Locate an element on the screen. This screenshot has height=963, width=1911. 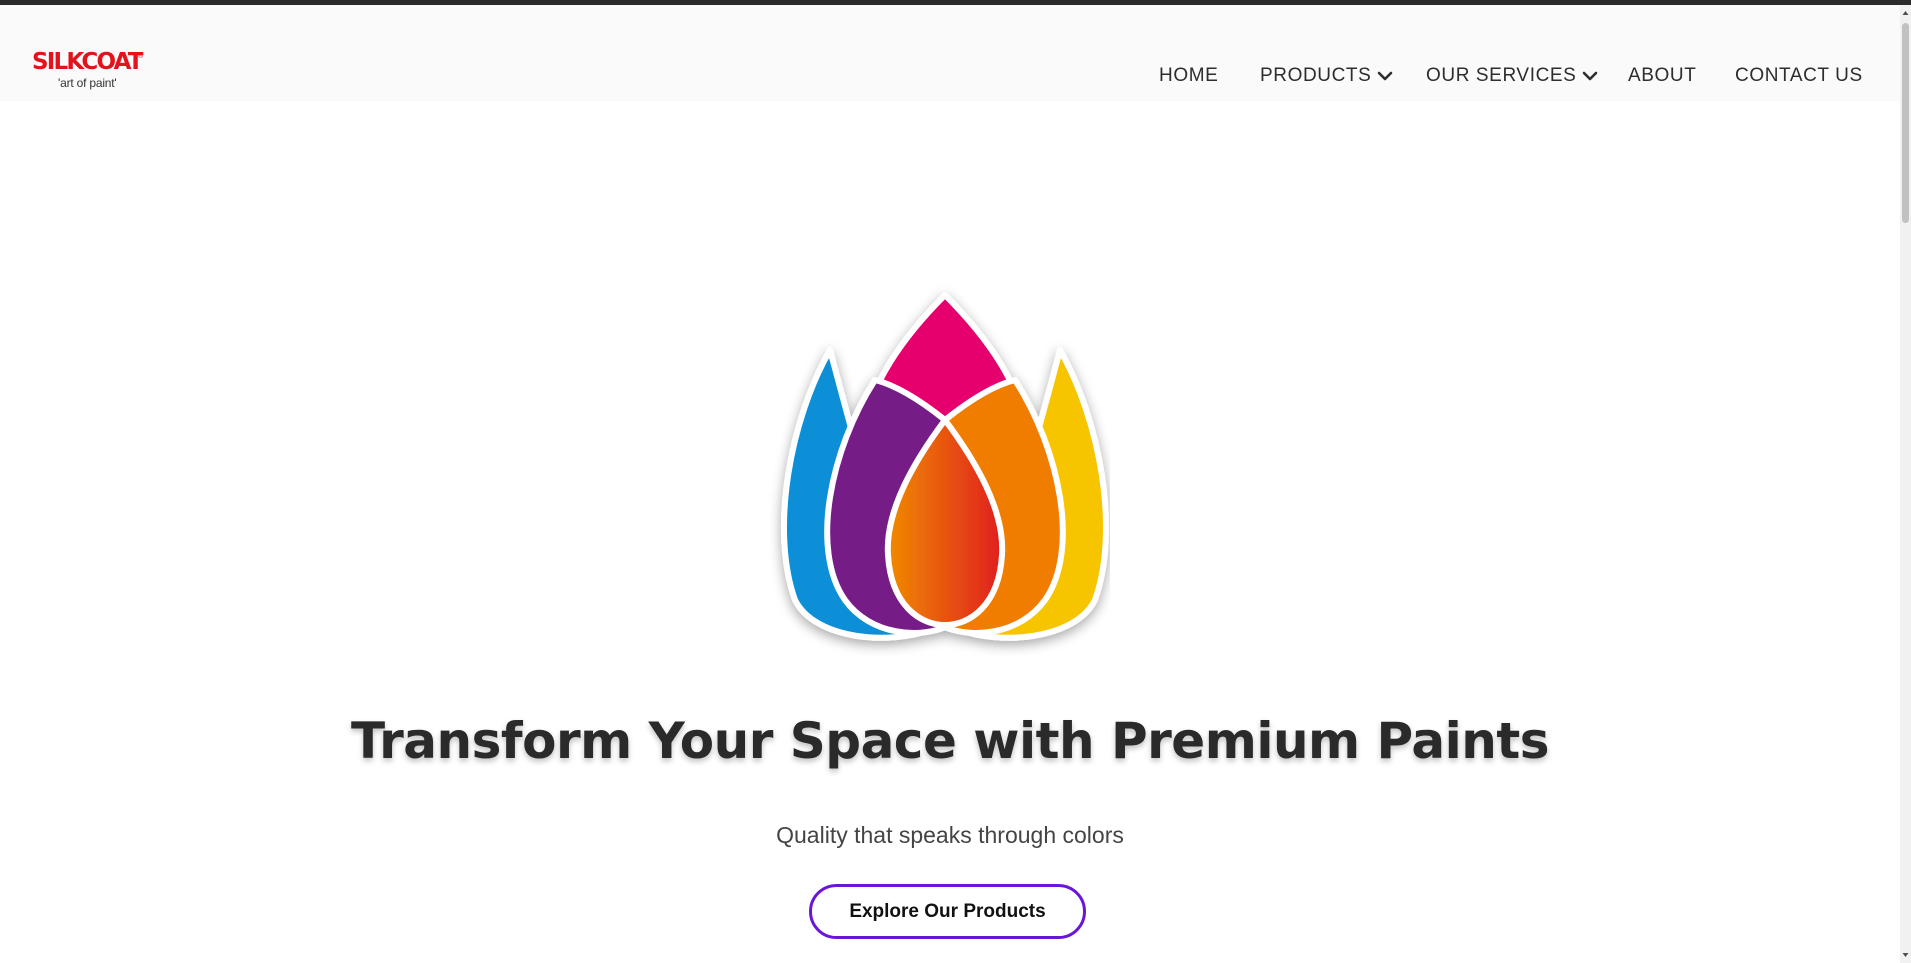
hero-subheadline: Quality that speaks through colors is located at coordinates (950, 835).